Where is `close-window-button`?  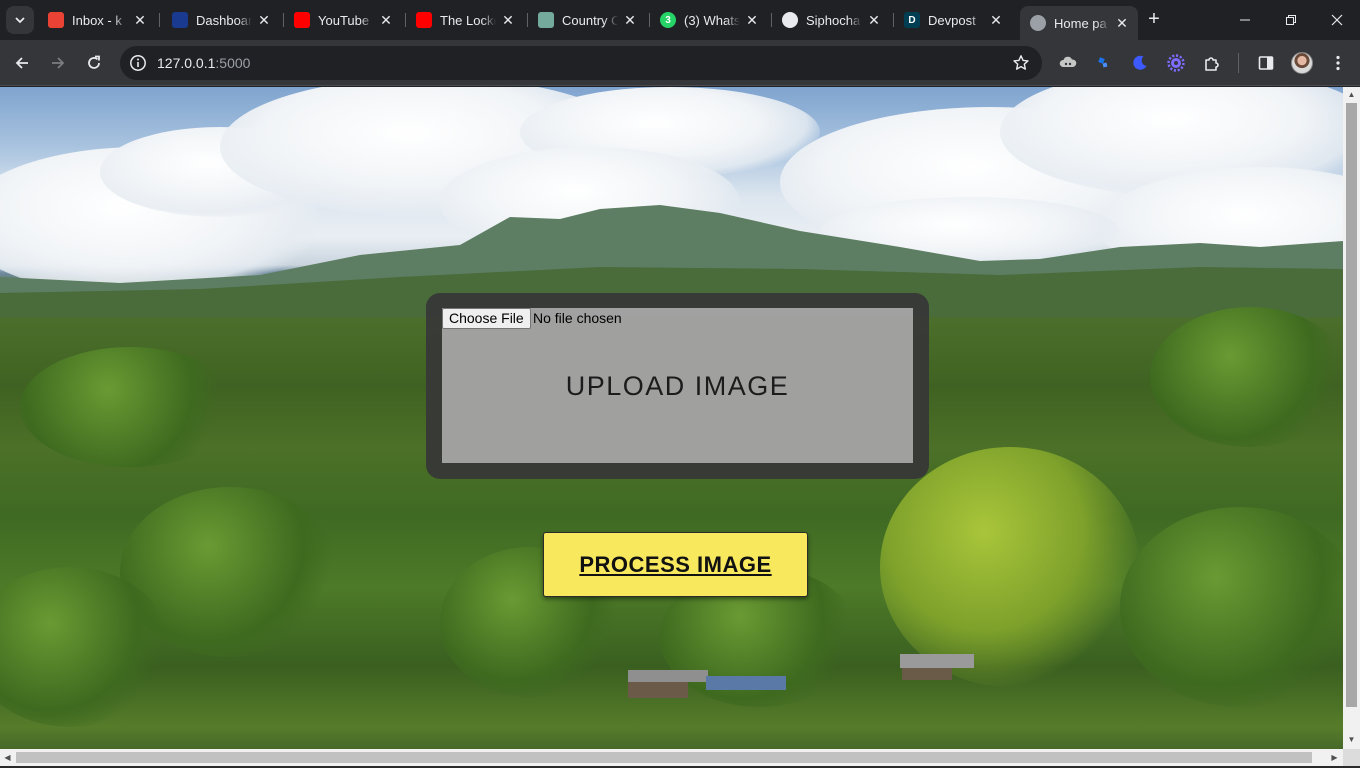
close-window-button is located at coordinates (1337, 20).